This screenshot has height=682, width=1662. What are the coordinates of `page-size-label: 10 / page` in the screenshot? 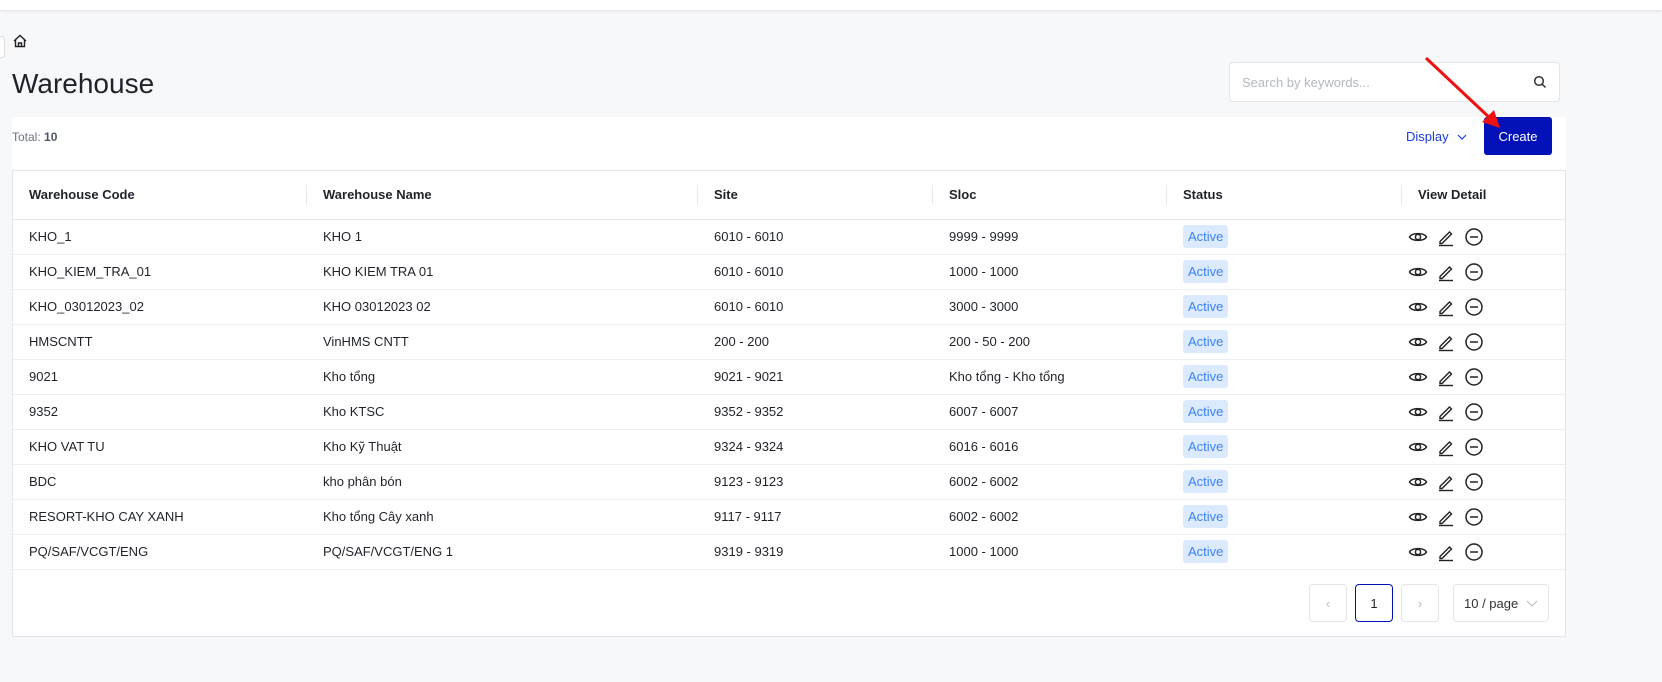 It's located at (1491, 603).